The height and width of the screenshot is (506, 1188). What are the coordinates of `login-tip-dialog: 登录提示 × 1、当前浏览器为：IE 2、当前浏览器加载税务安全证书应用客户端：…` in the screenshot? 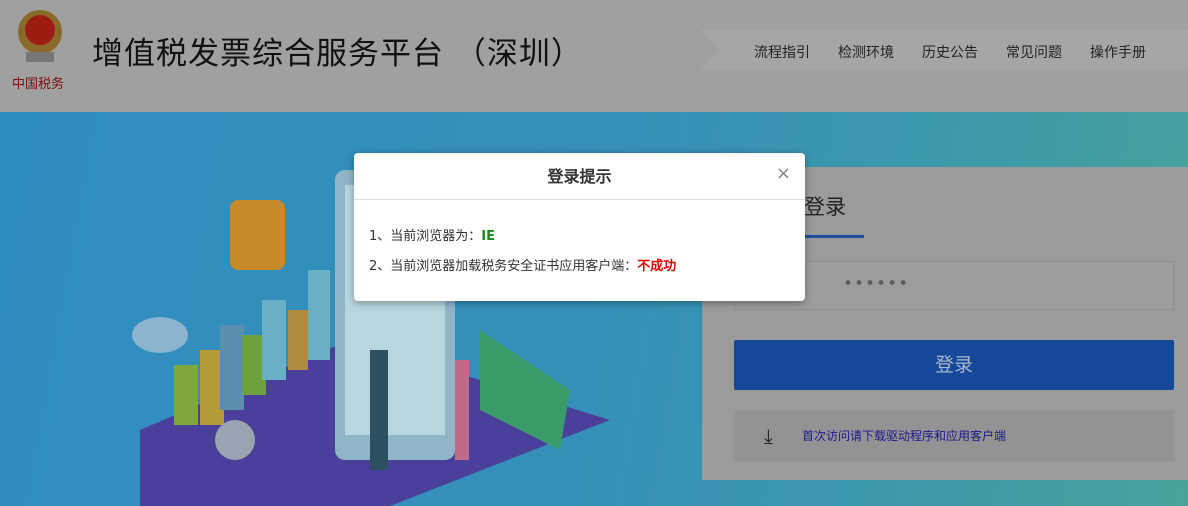 It's located at (579, 227).